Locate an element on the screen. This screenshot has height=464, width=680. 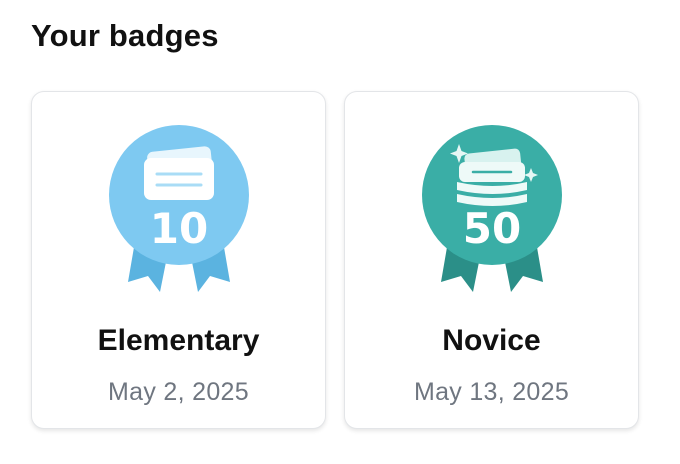
badge-name: Elementary is located at coordinates (178, 340).